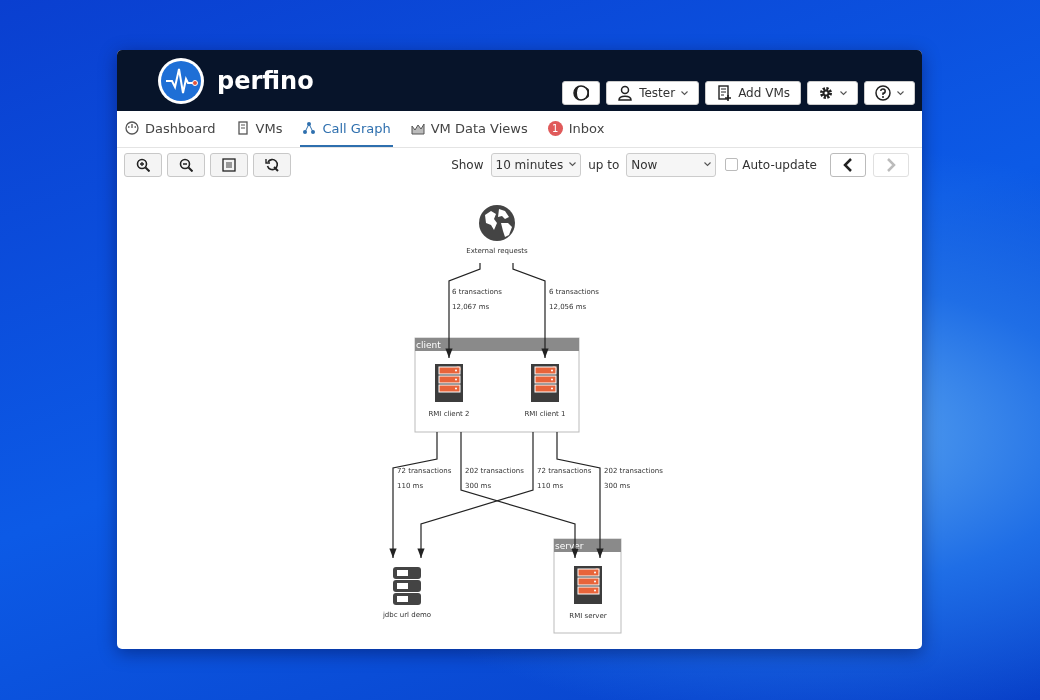 This screenshot has width=1040, height=700. Describe the element at coordinates (891, 164) in the screenshot. I see `chevron-right-icon` at that location.